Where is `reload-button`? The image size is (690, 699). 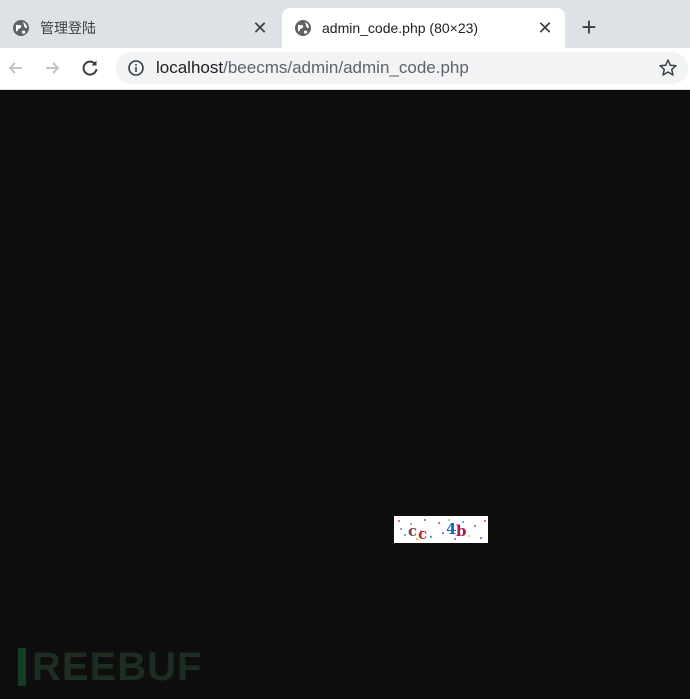
reload-button is located at coordinates (90, 68).